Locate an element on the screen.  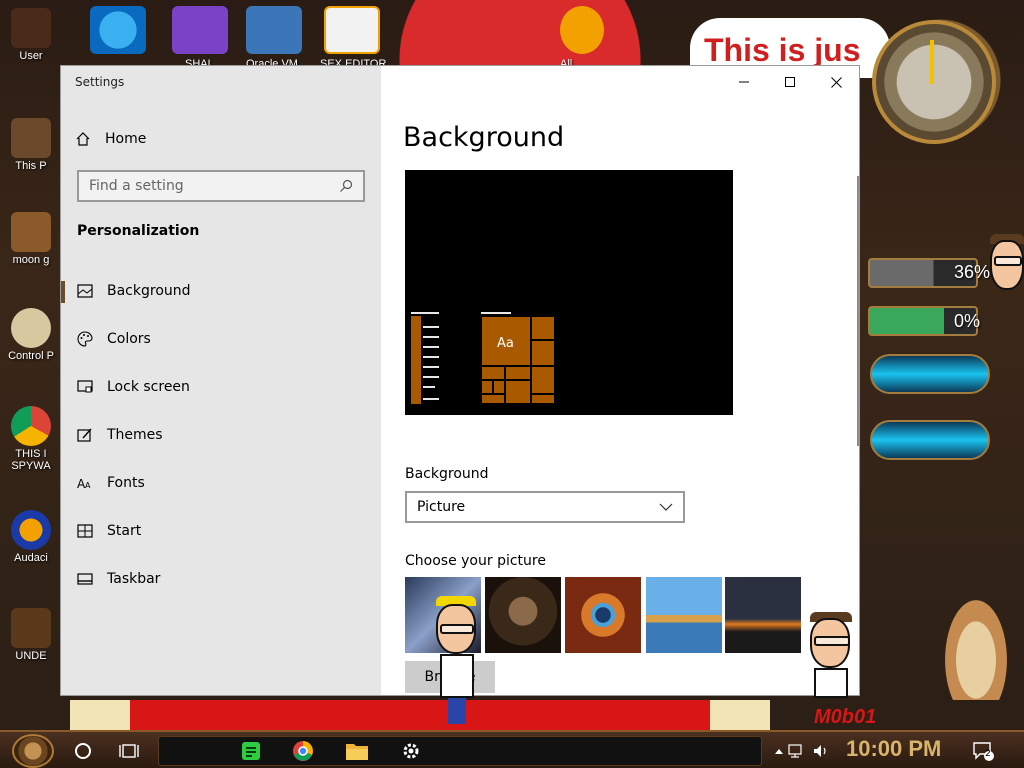
search-placeholder: Find a setting is located at coordinates (136, 186).